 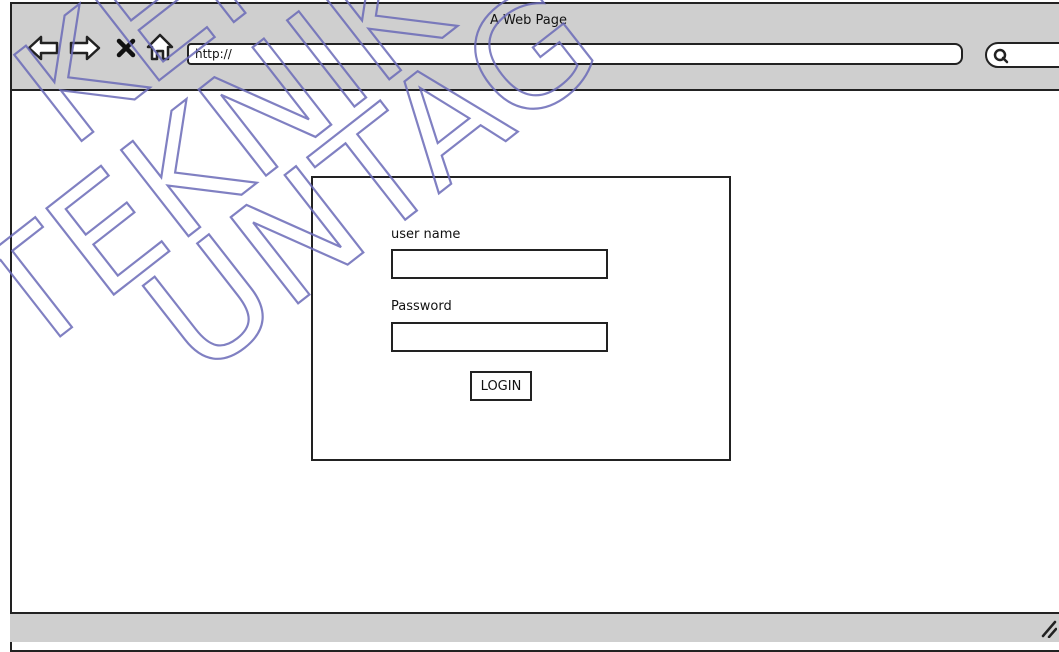 What do you see at coordinates (421, 306) in the screenshot?
I see `password-label: Password` at bounding box center [421, 306].